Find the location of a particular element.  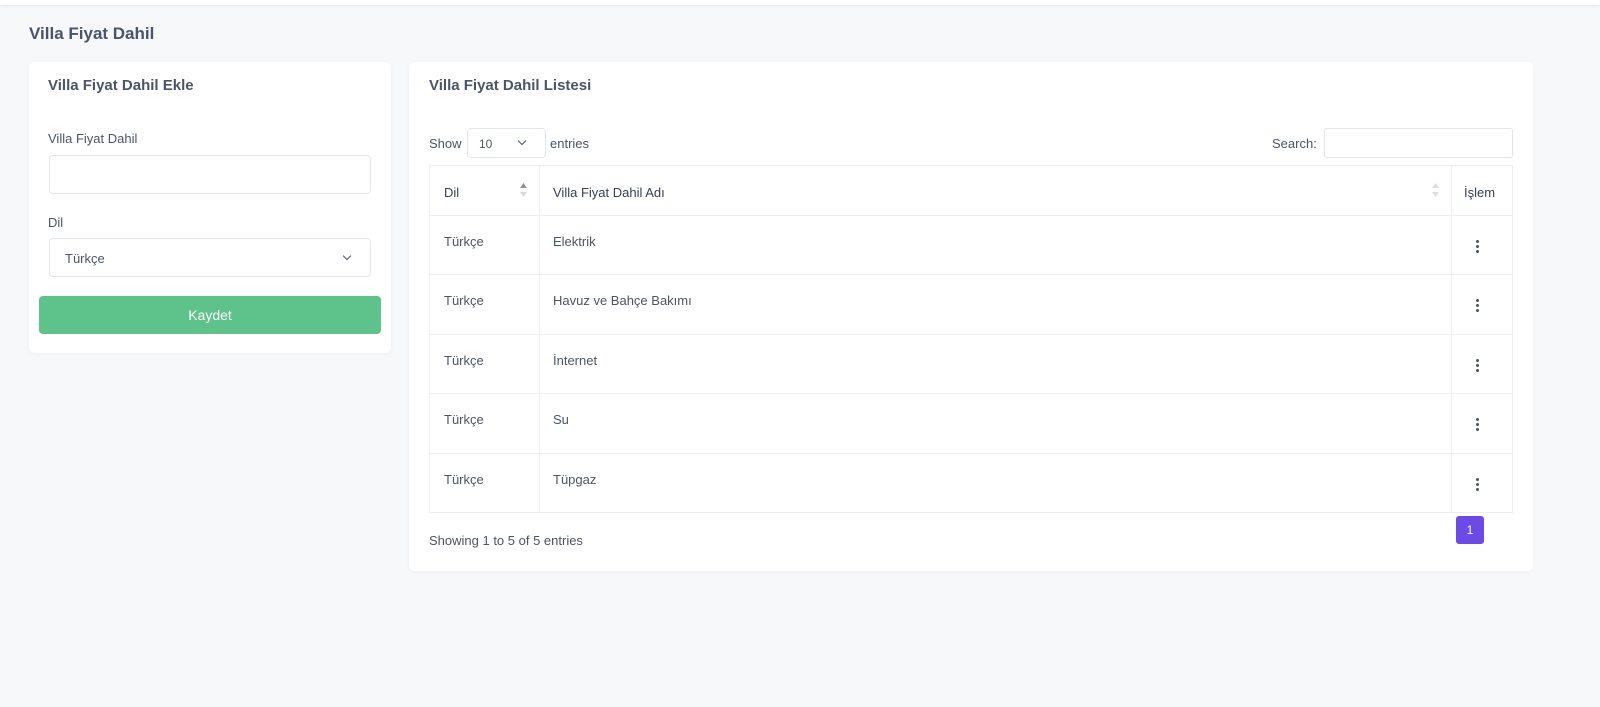

page-title: Villa Fiyat Dahil is located at coordinates (92, 33).